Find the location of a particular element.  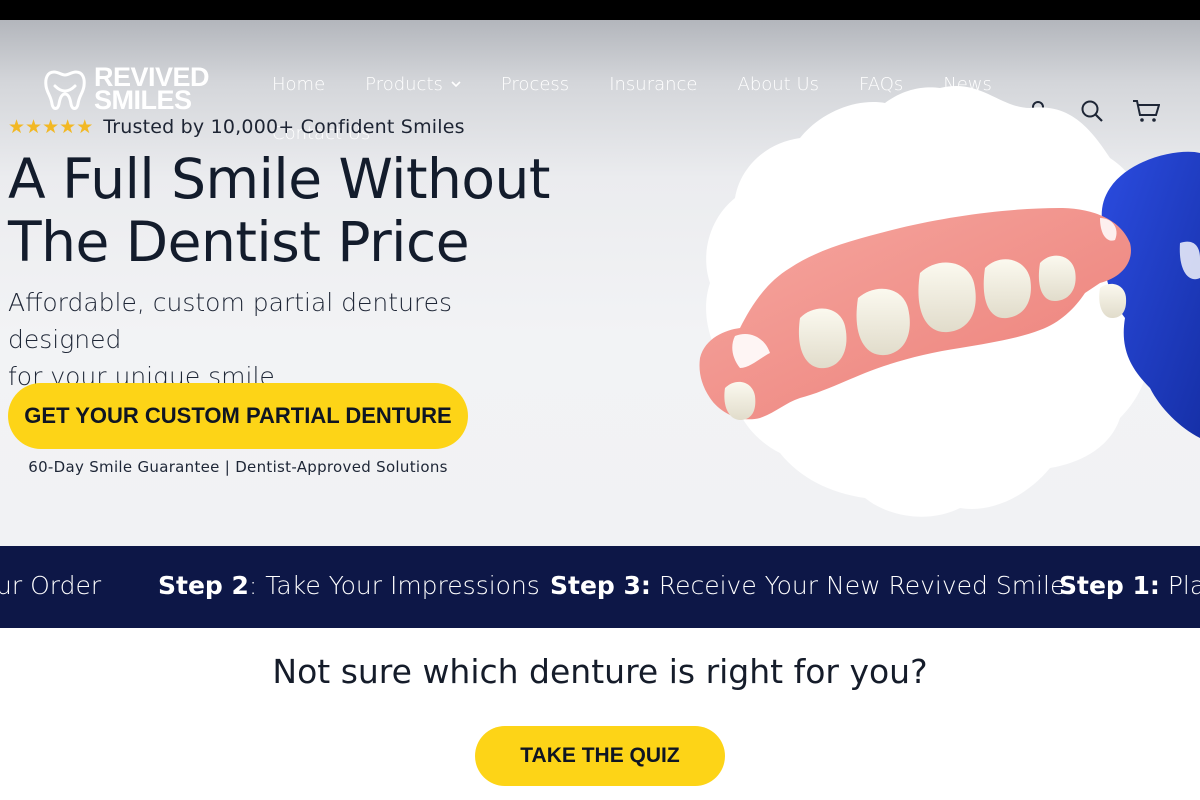

five-stars-icon: ★ ★ ★ ★ ★ is located at coordinates (50, 127).